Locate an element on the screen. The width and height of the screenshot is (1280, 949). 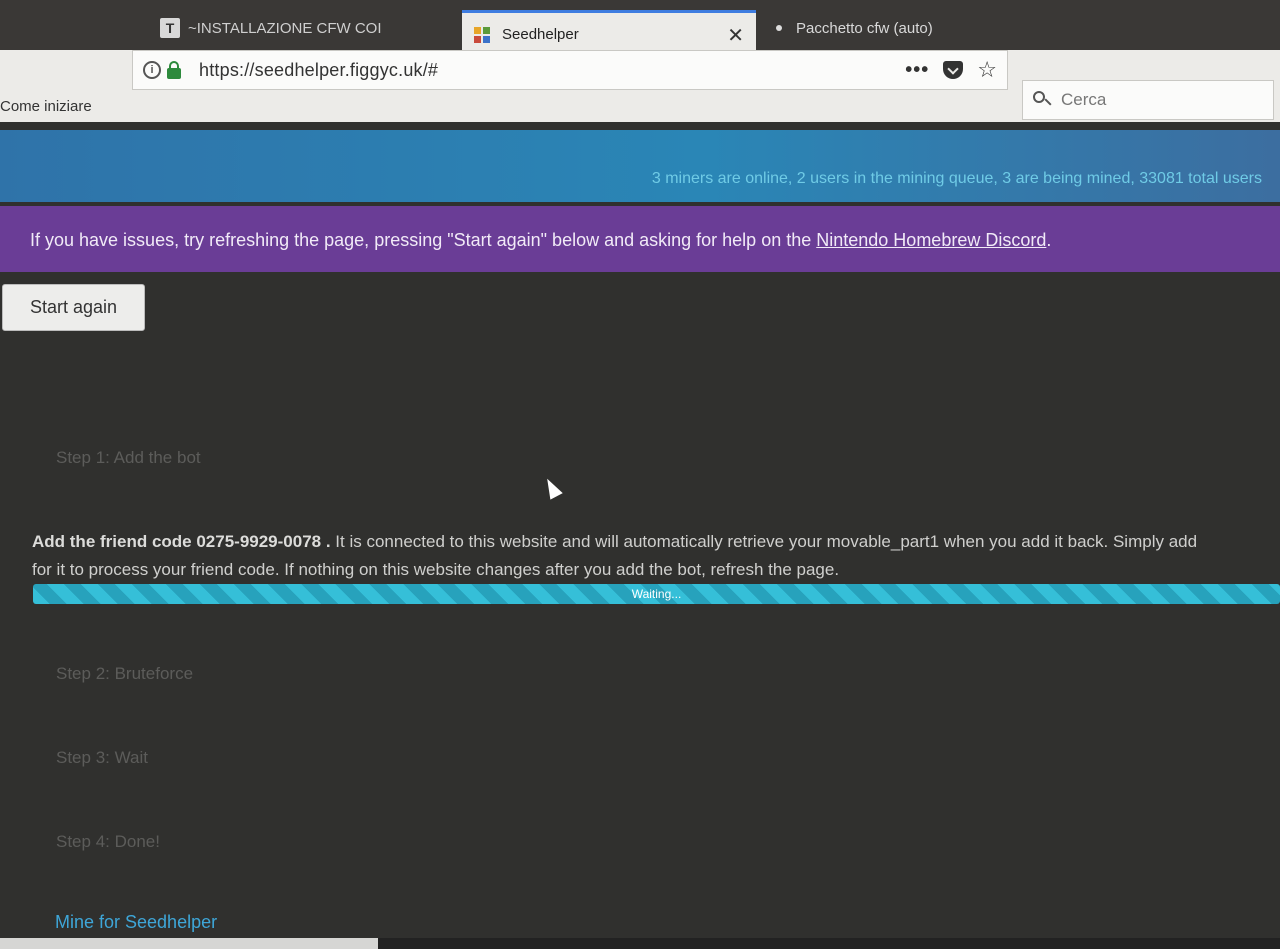
tab-pacchetto: Pacchetto cfw (auto) is located at coordinates (896, 28).